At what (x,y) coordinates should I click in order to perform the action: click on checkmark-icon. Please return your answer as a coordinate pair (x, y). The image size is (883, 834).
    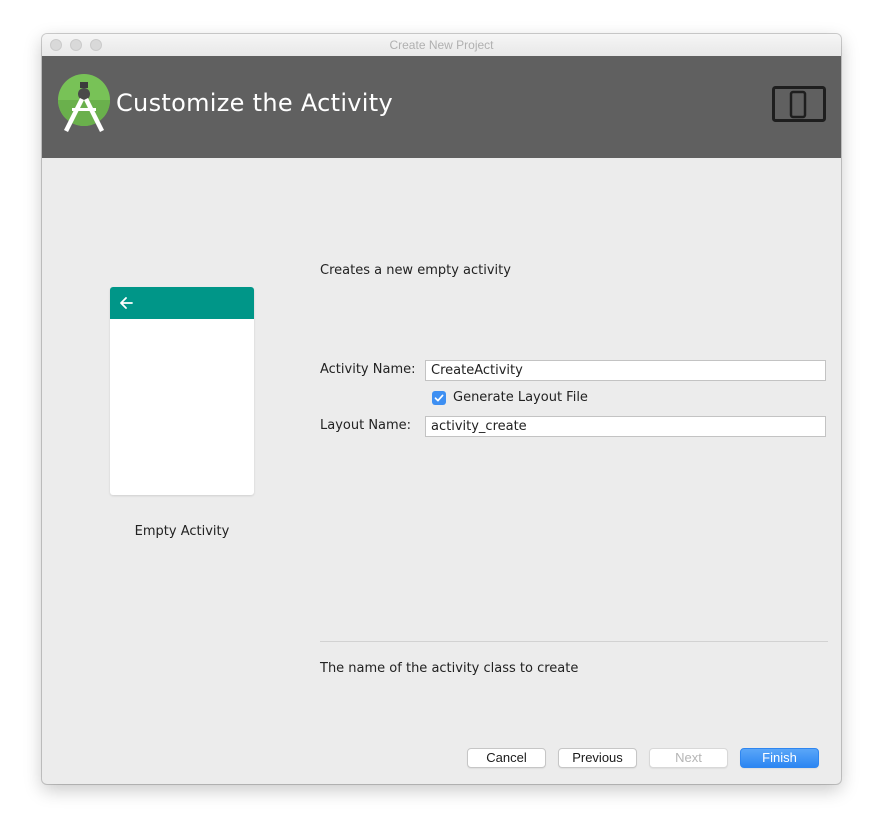
    Looking at the image, I should click on (439, 398).